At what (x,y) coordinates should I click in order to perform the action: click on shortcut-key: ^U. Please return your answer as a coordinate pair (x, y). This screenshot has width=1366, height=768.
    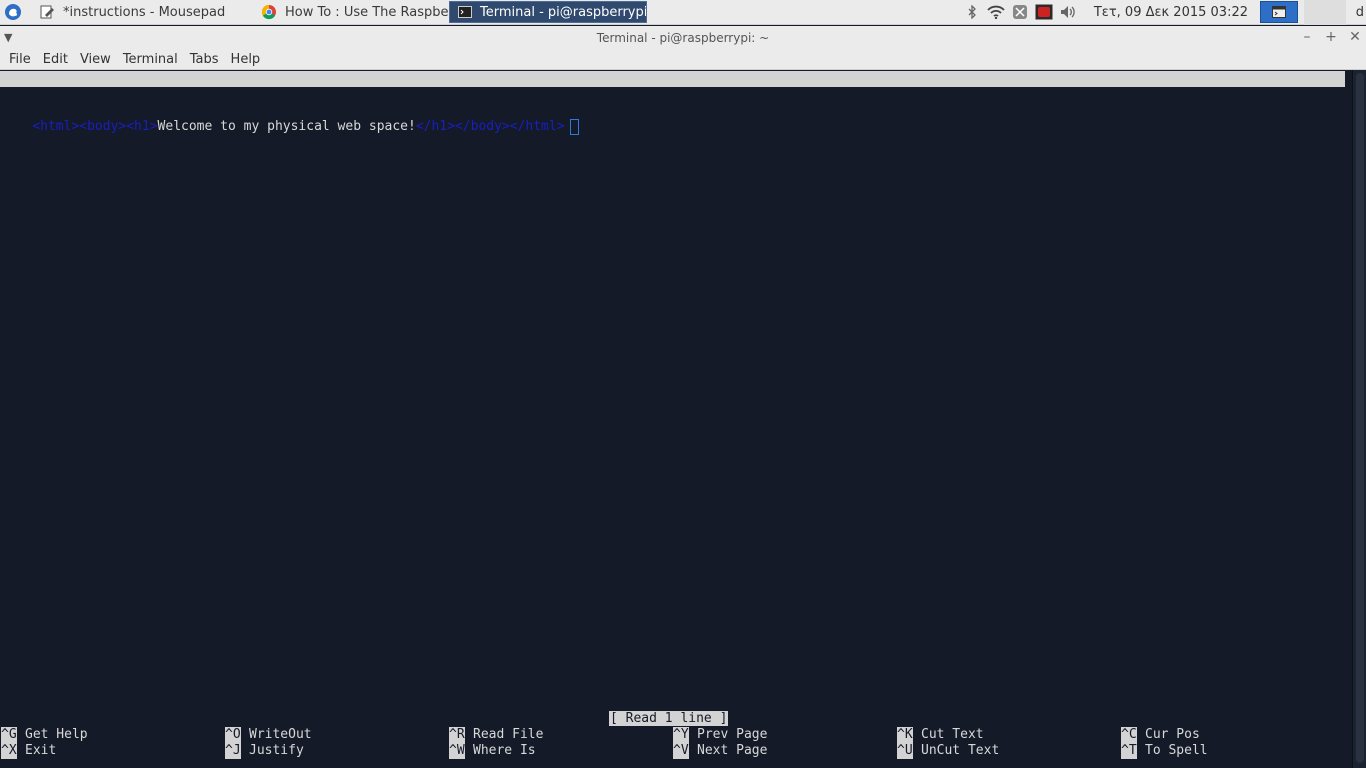
    Looking at the image, I should click on (905, 751).